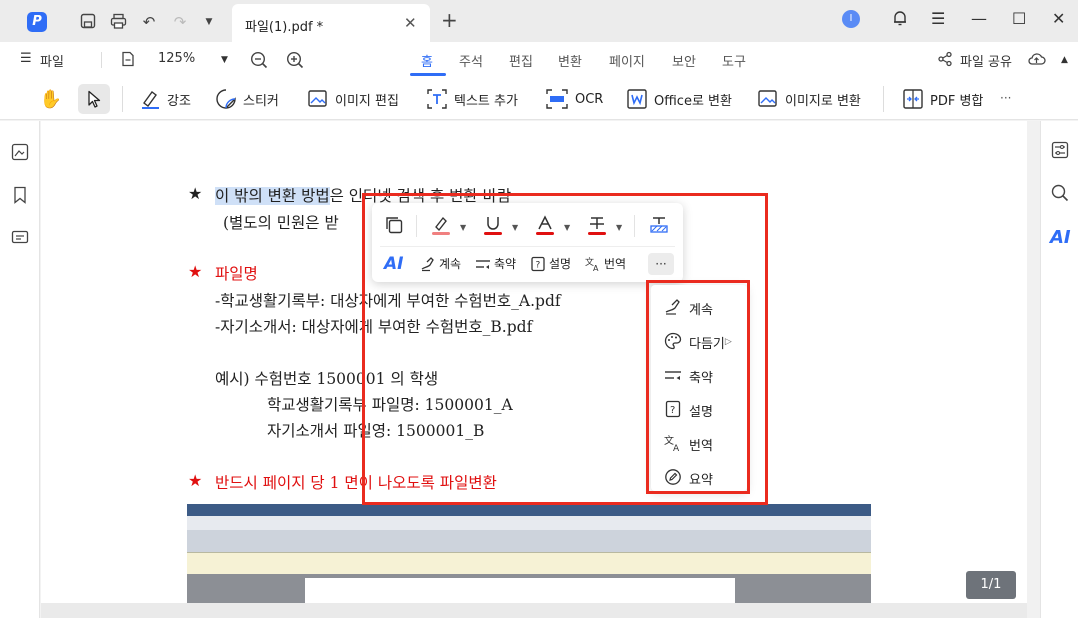 The height and width of the screenshot is (618, 1078). What do you see at coordinates (574, 99) in the screenshot?
I see `ocr-button: OCR` at bounding box center [574, 99].